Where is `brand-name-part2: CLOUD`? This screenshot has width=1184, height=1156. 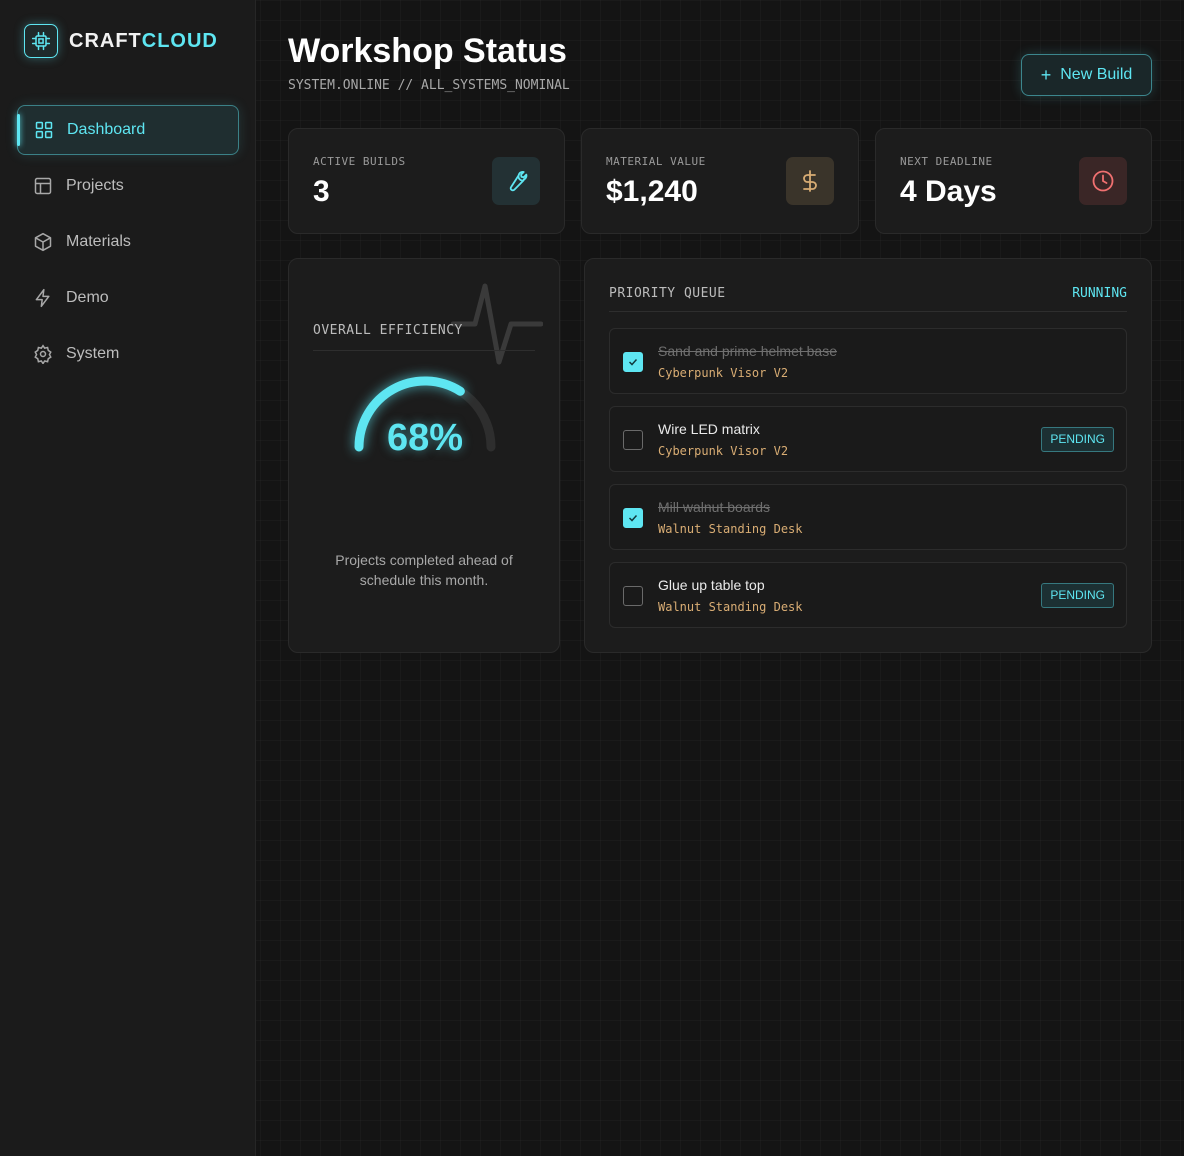 brand-name-part2: CLOUD is located at coordinates (179, 40).